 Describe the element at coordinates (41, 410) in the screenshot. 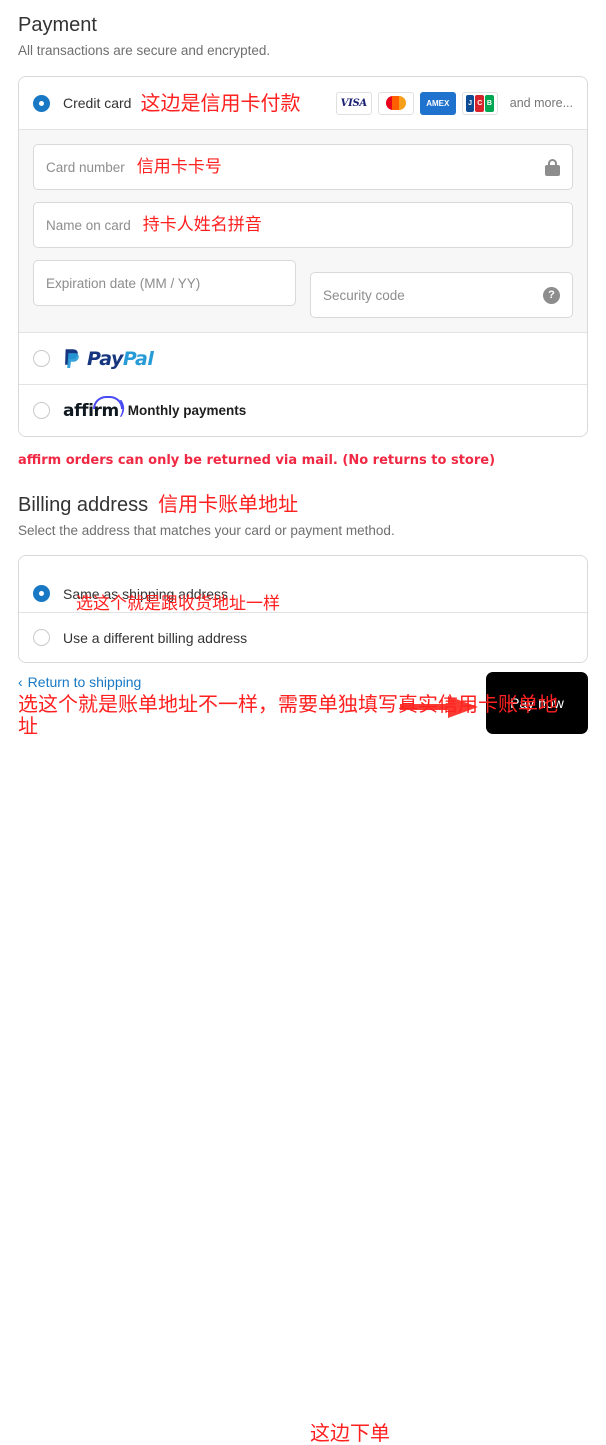

I see `radio-affirm` at that location.